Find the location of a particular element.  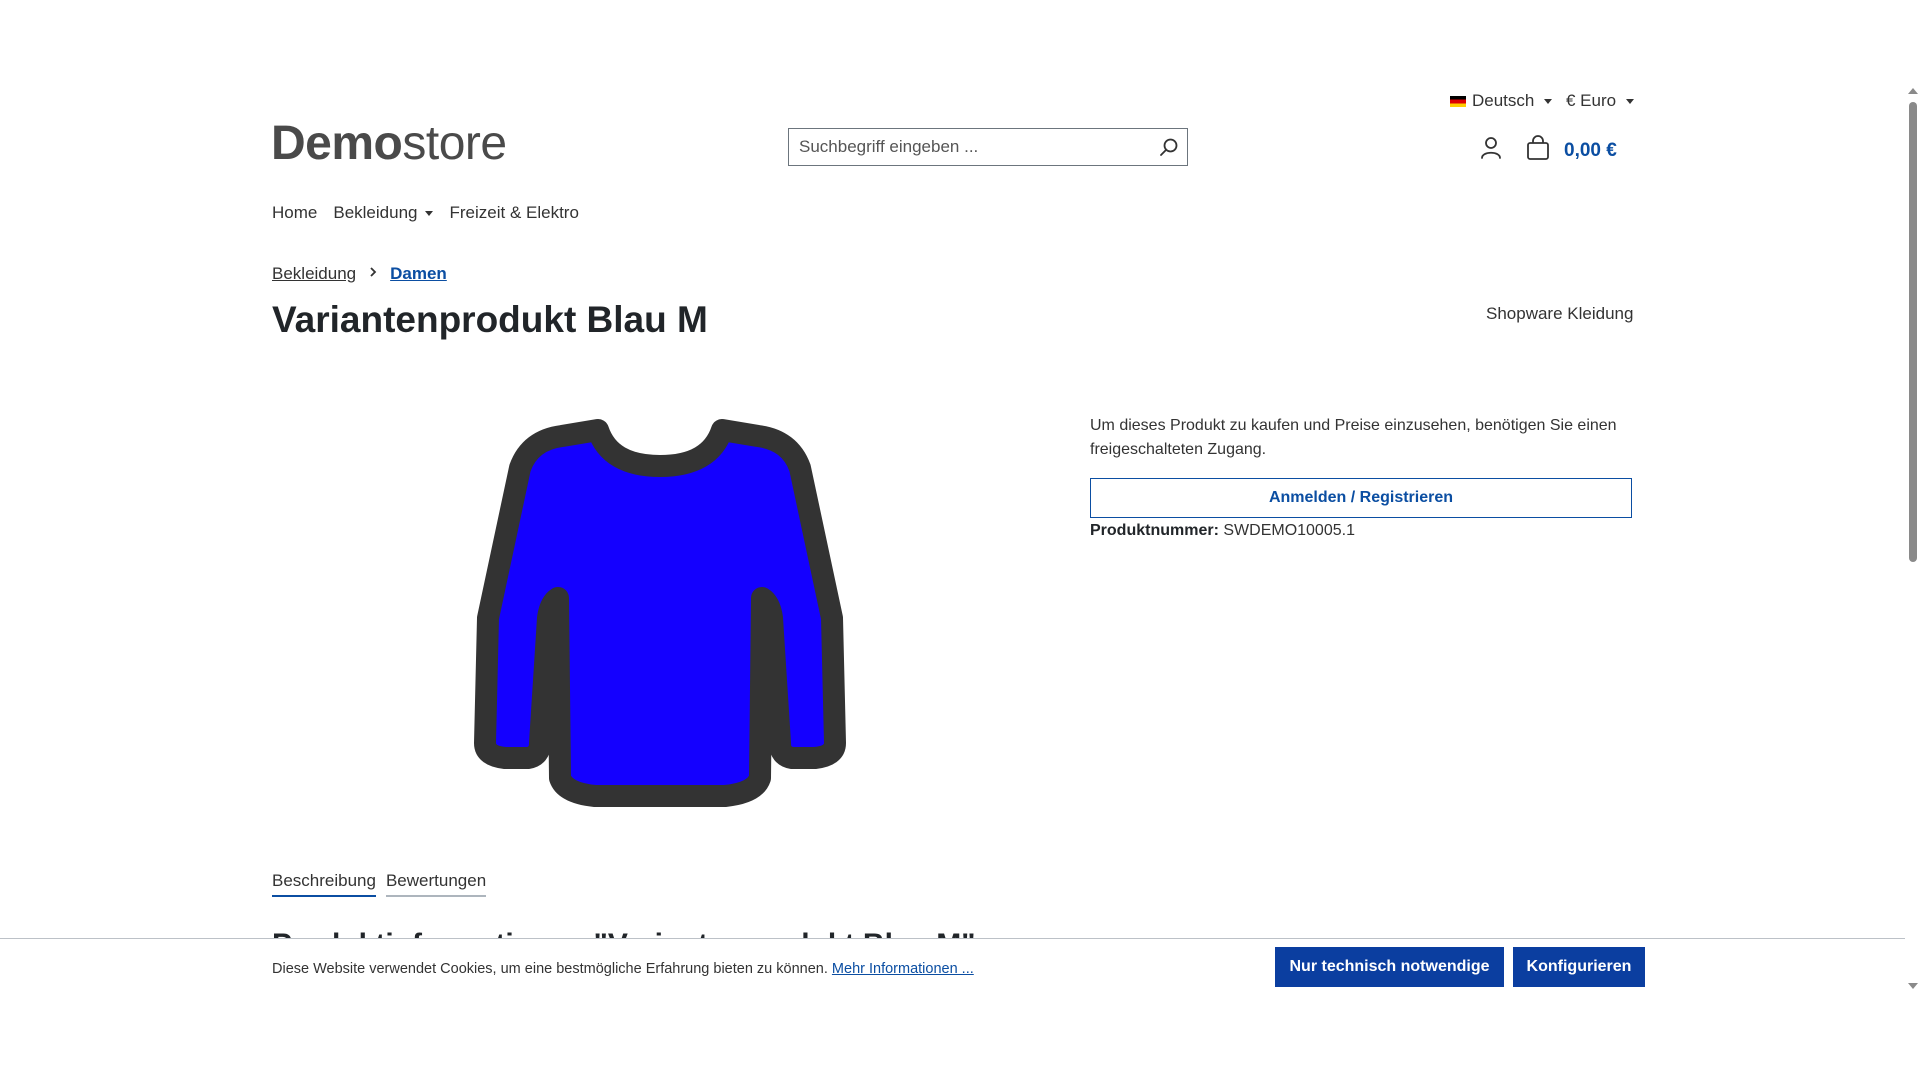

nav-label: Freizeit & Elektro is located at coordinates (514, 212).